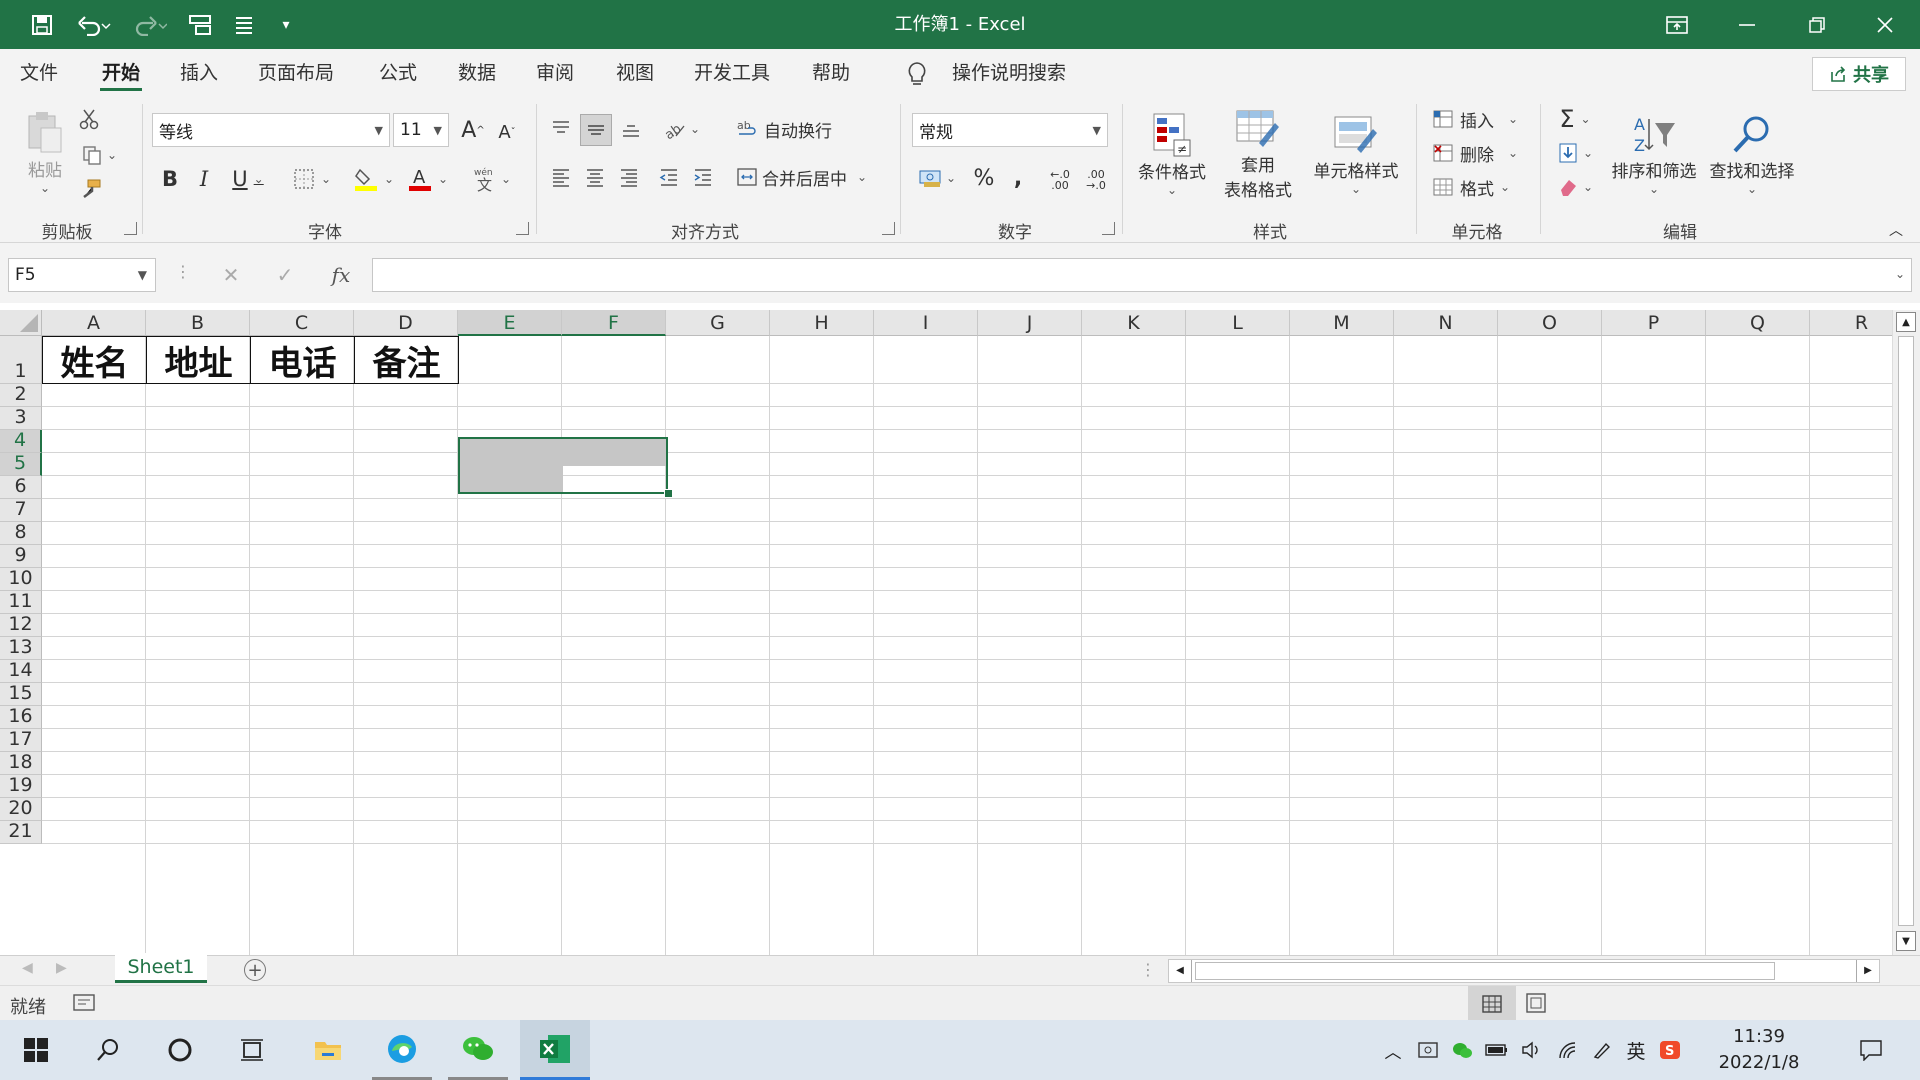 This screenshot has height=1080, width=1920. What do you see at coordinates (1550, 323) in the screenshot?
I see `column-header-o: O` at bounding box center [1550, 323].